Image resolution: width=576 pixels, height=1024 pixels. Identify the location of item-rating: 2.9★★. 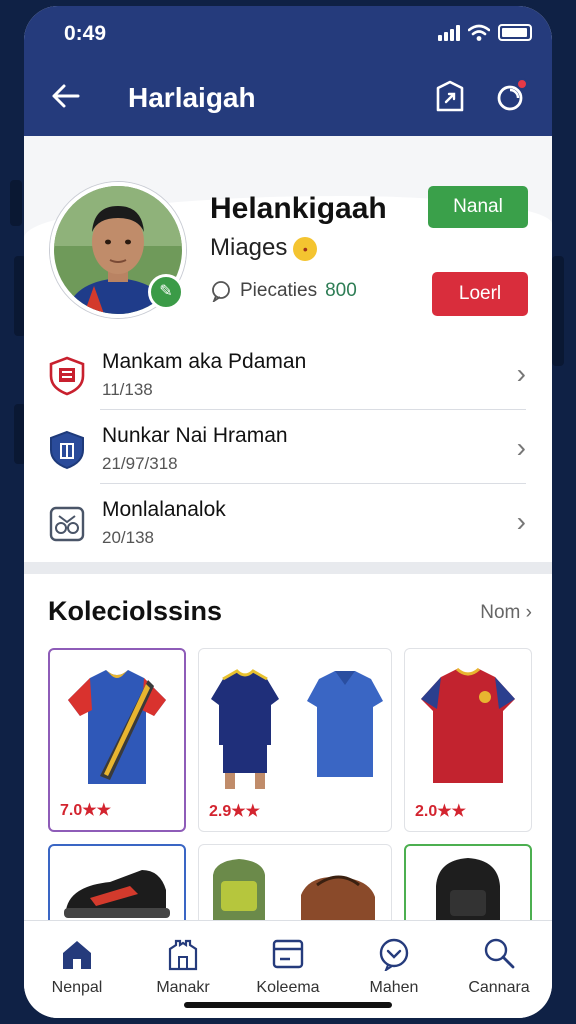
(234, 811).